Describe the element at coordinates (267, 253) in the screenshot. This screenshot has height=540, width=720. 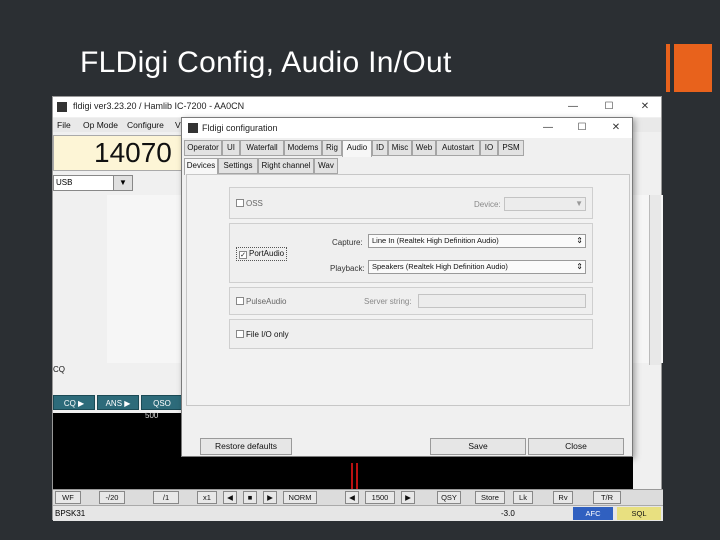
I see `portaudio-label: PortAudio` at that location.